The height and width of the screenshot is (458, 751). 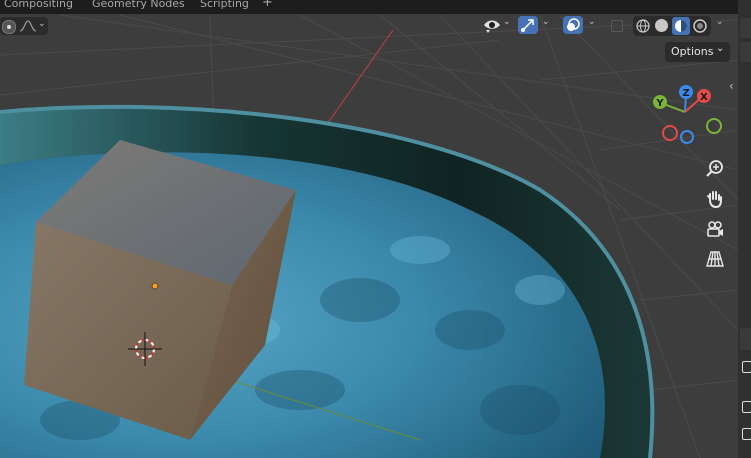 I want to click on axis-x-label: X, so click(x=704, y=97).